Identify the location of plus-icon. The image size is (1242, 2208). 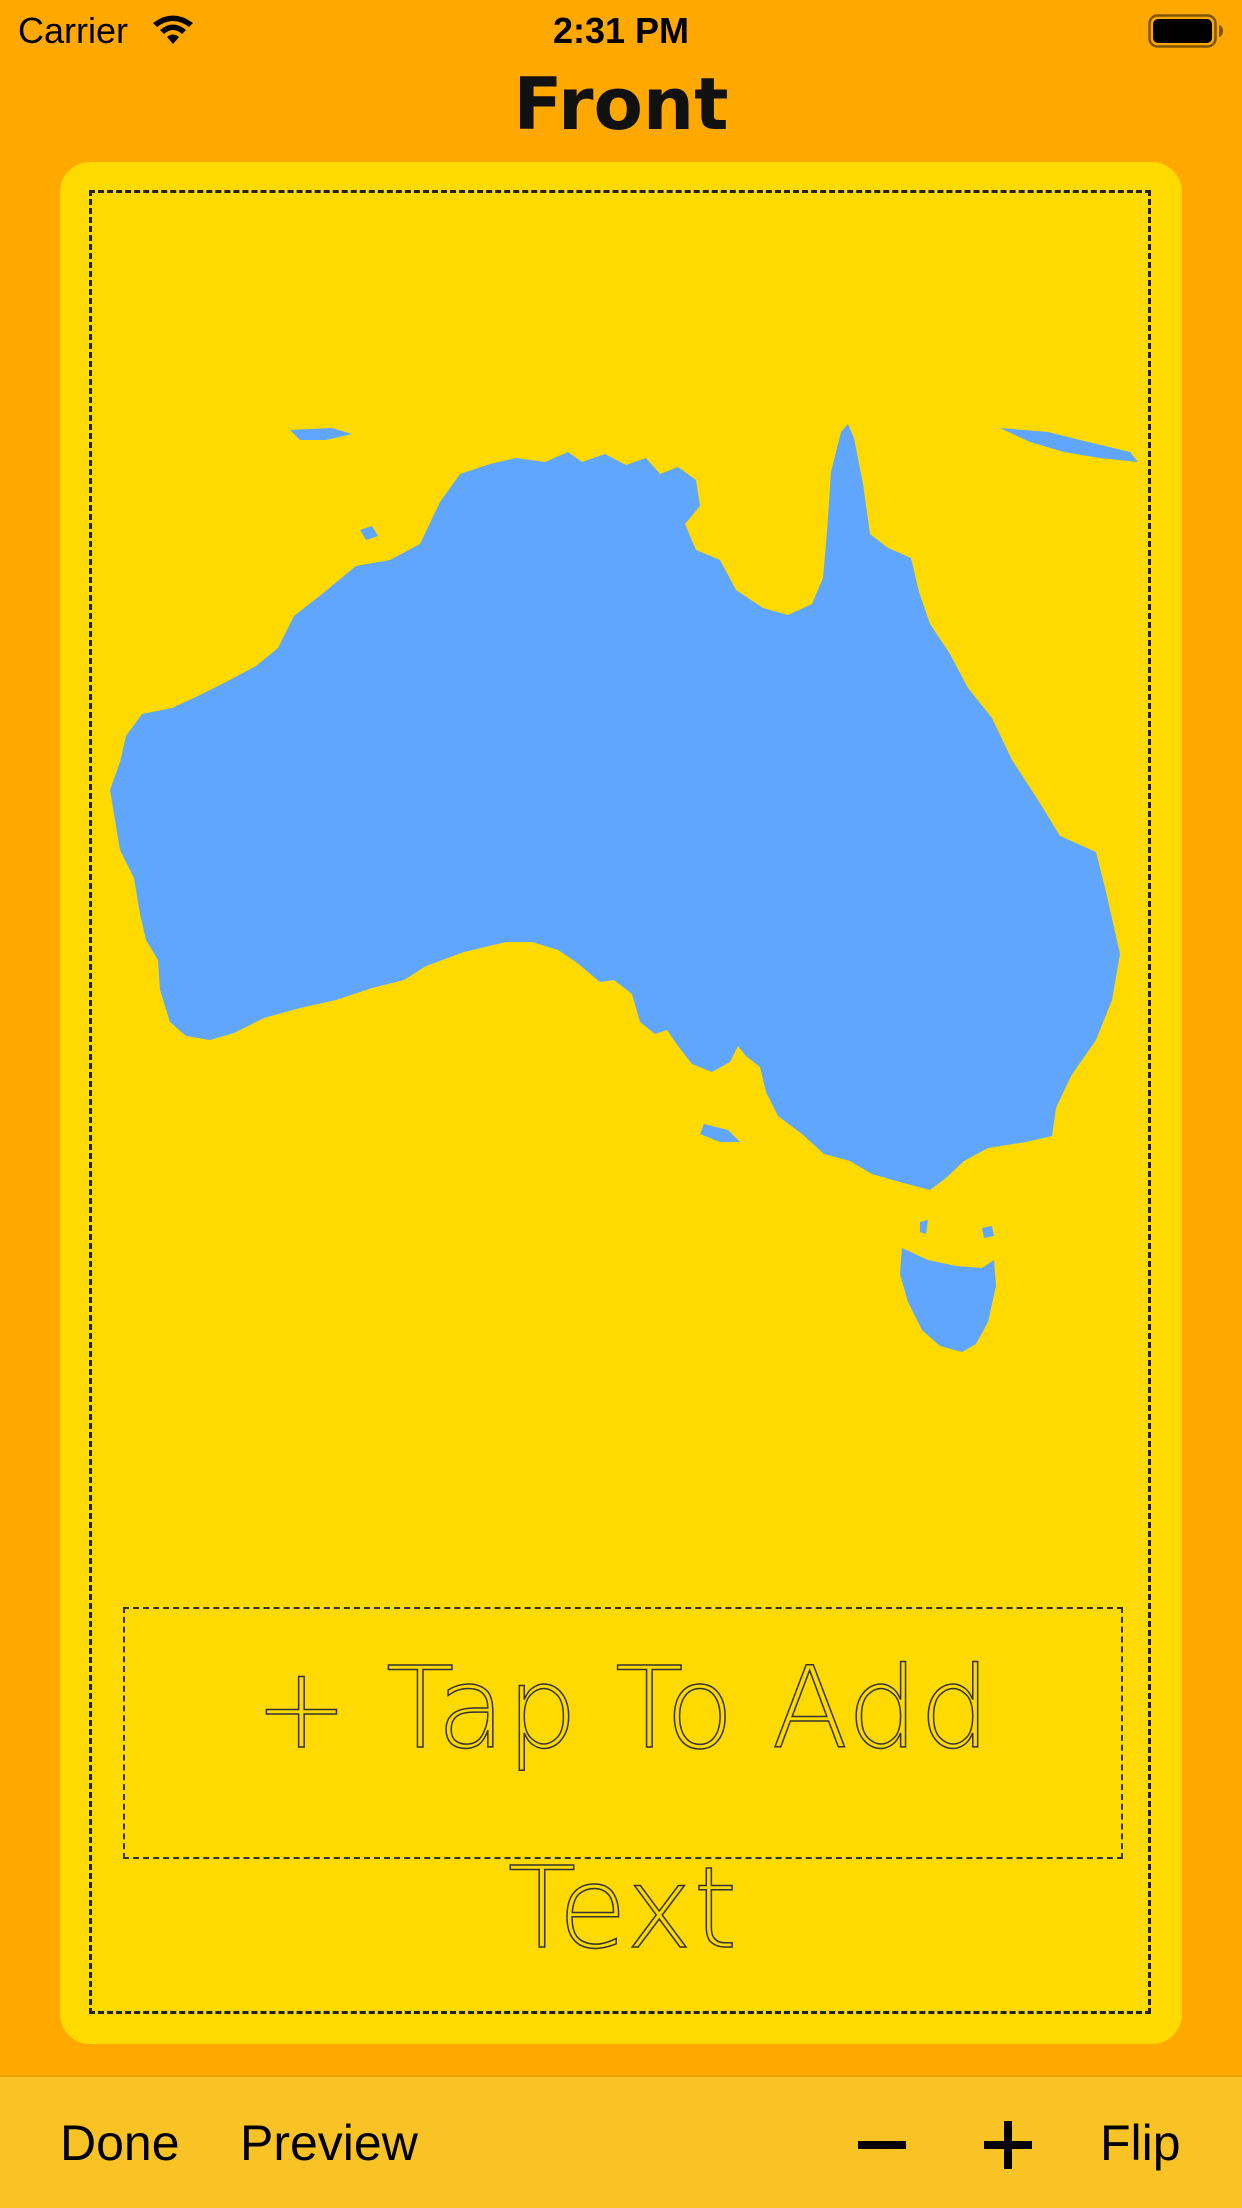
(1008, 2145).